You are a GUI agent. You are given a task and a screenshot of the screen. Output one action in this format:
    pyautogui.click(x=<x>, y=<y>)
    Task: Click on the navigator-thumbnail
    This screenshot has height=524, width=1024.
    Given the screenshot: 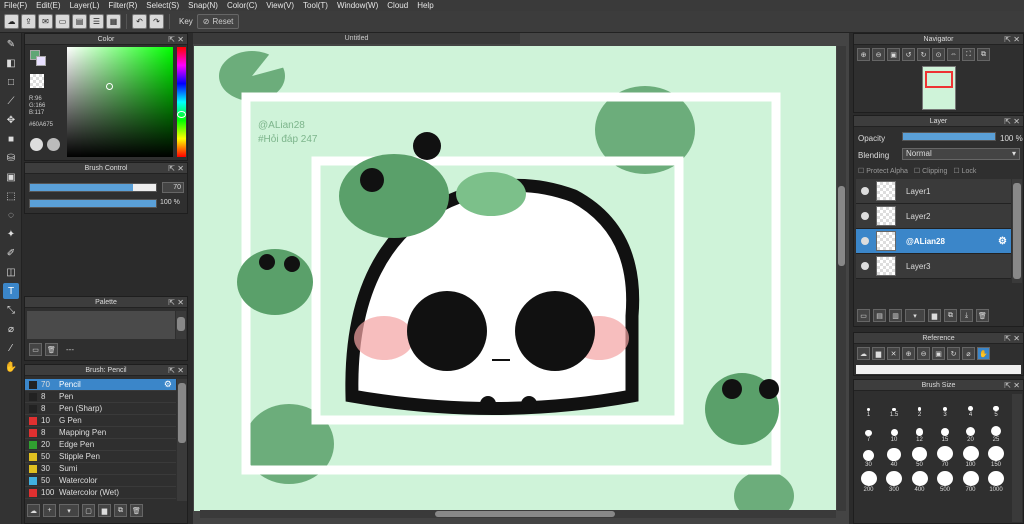 What is the action you would take?
    pyautogui.click(x=939, y=88)
    